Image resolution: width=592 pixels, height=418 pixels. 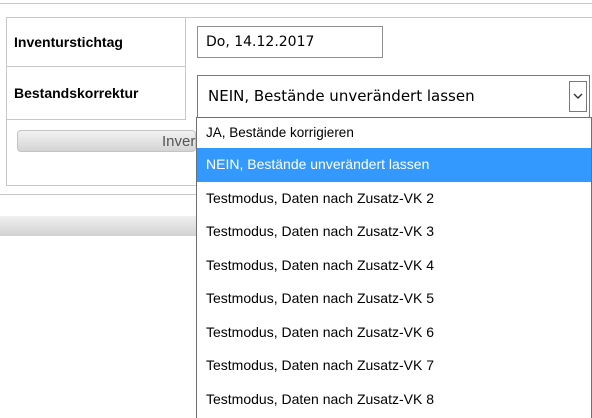 I want to click on dropdown-option: JA, Bestände korrigieren, so click(x=394, y=133).